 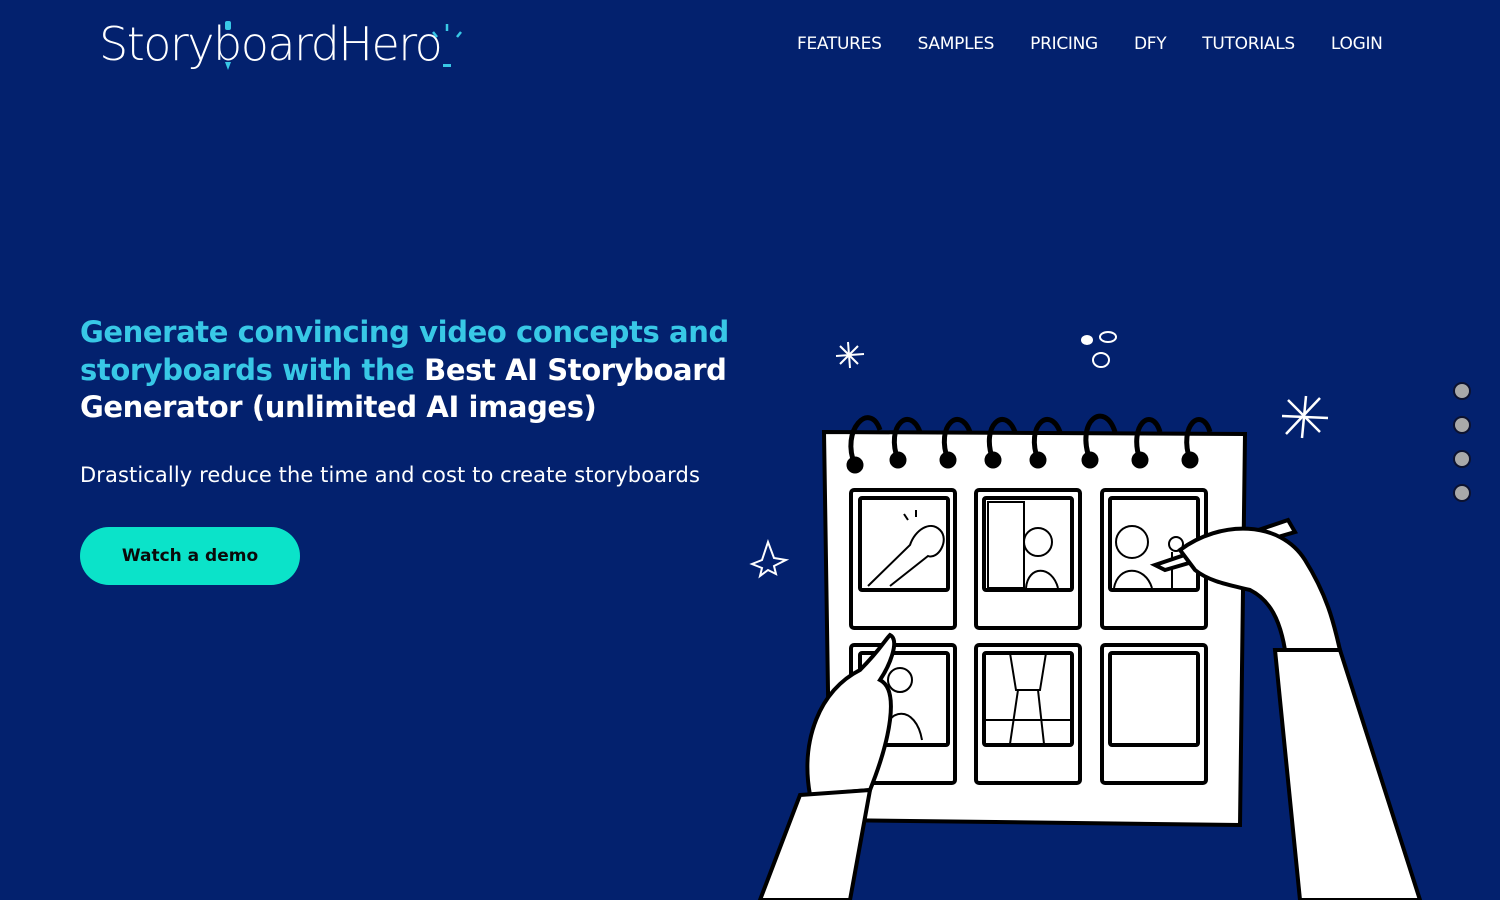 What do you see at coordinates (1305, 417) in the screenshot?
I see `sparkle-large-icon` at bounding box center [1305, 417].